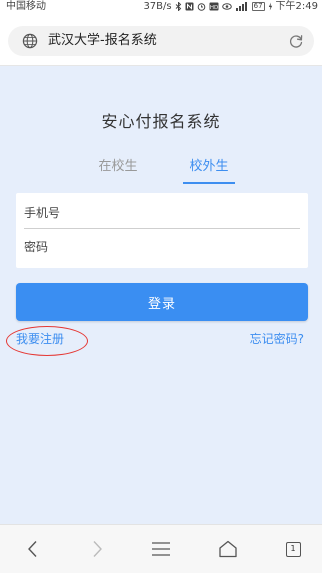 This screenshot has width=322, height=573. I want to click on back-icon, so click(32, 549).